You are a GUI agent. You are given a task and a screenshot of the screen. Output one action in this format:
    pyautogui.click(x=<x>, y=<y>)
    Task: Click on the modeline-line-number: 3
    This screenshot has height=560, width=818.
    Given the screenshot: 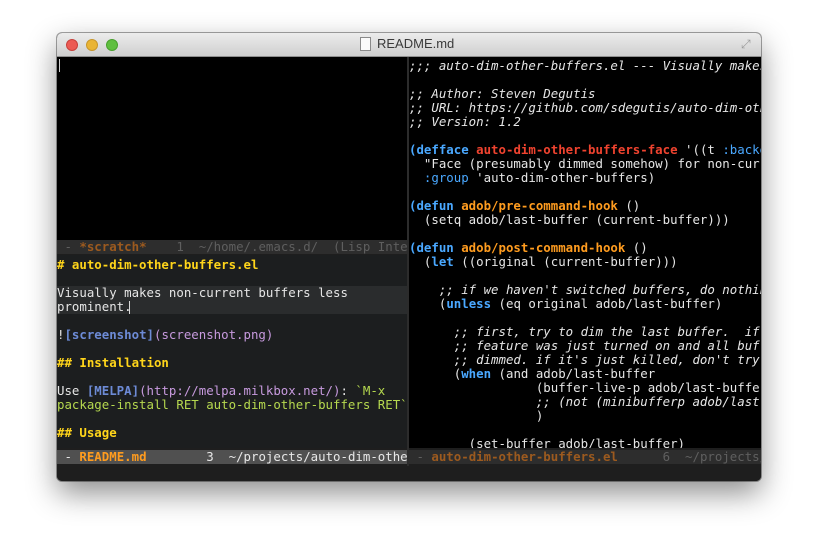 What is the action you would take?
    pyautogui.click(x=210, y=457)
    